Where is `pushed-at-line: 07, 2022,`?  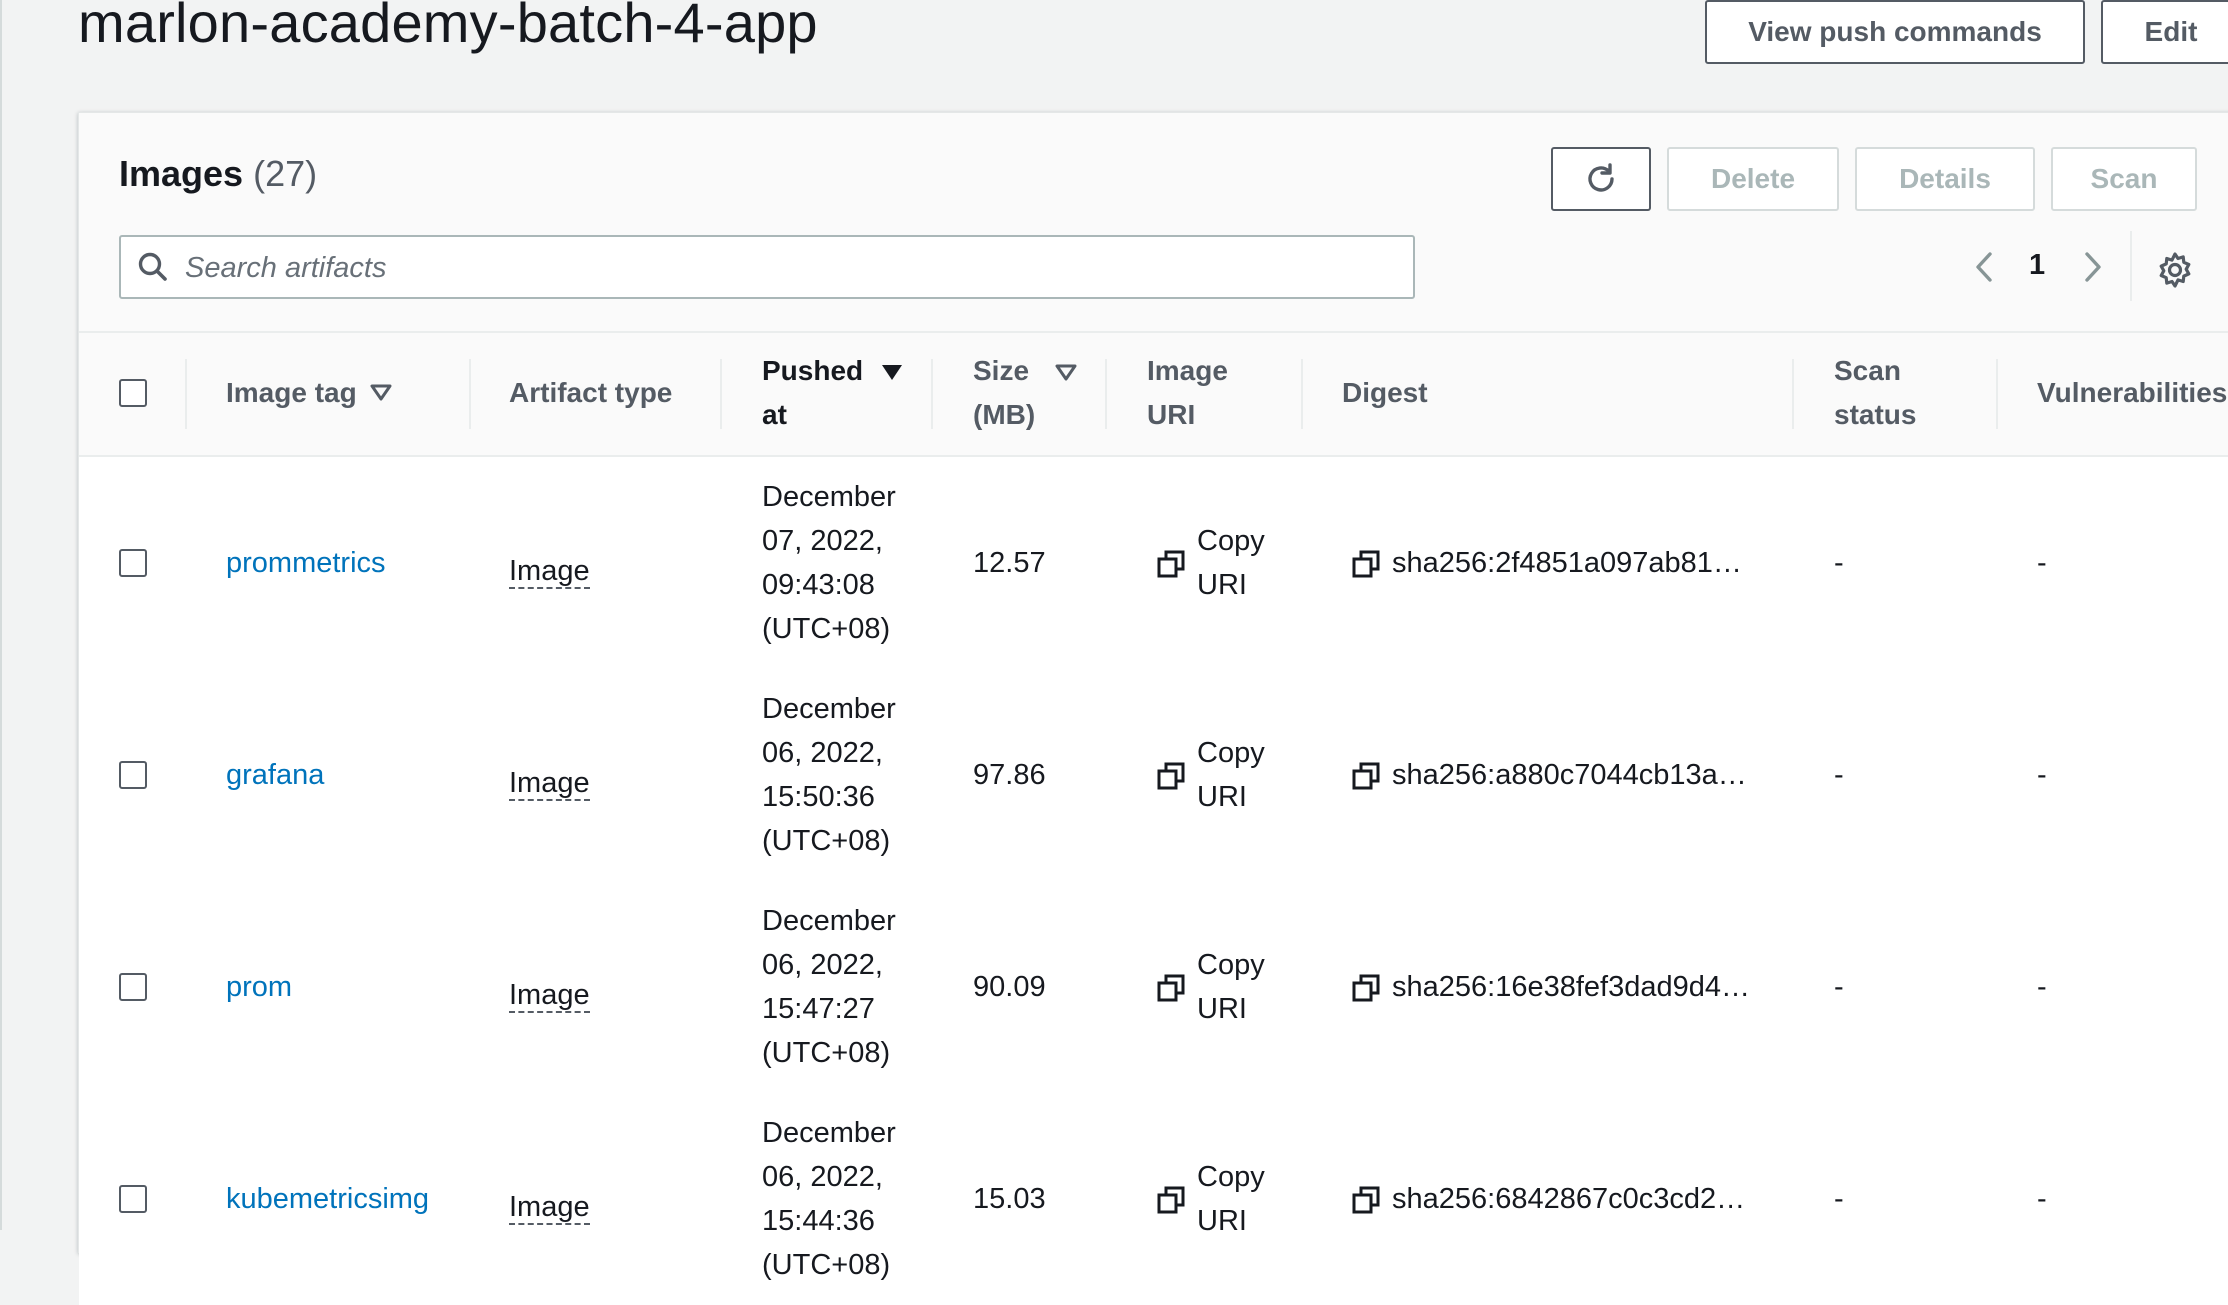
pushed-at-line: 07, 2022, is located at coordinates (822, 541).